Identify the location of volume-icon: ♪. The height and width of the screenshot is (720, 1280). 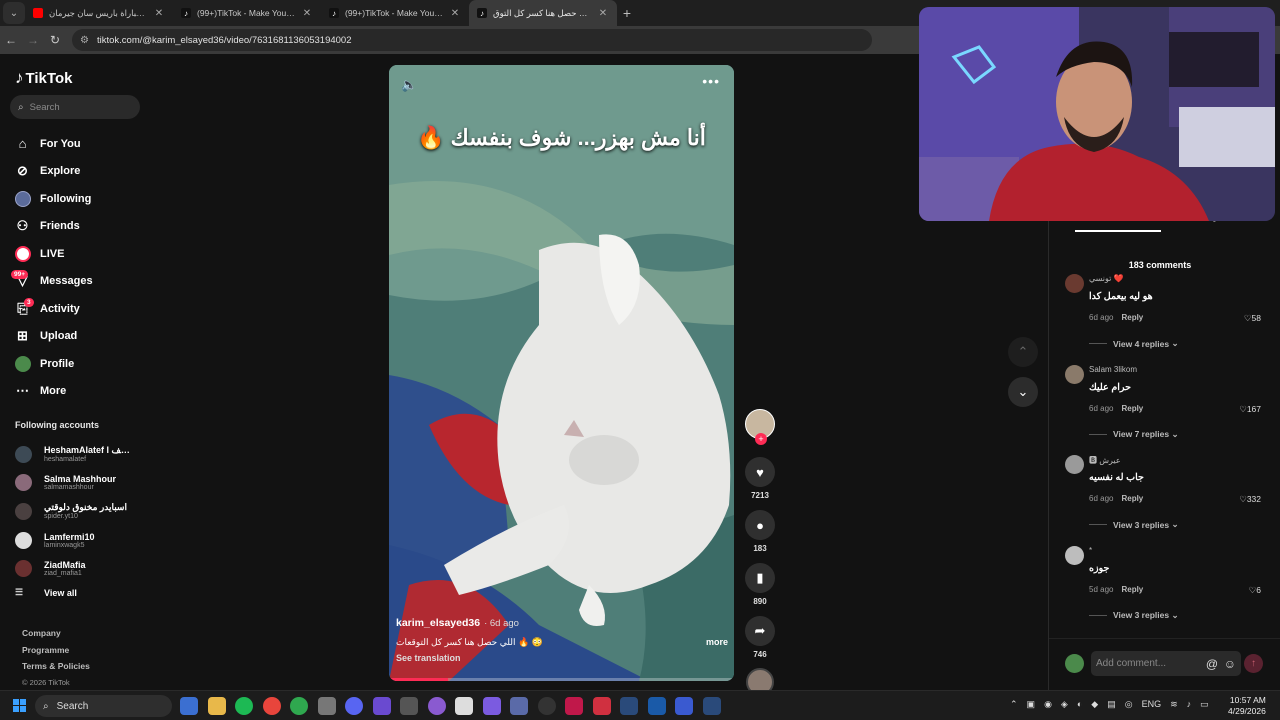
(1189, 704).